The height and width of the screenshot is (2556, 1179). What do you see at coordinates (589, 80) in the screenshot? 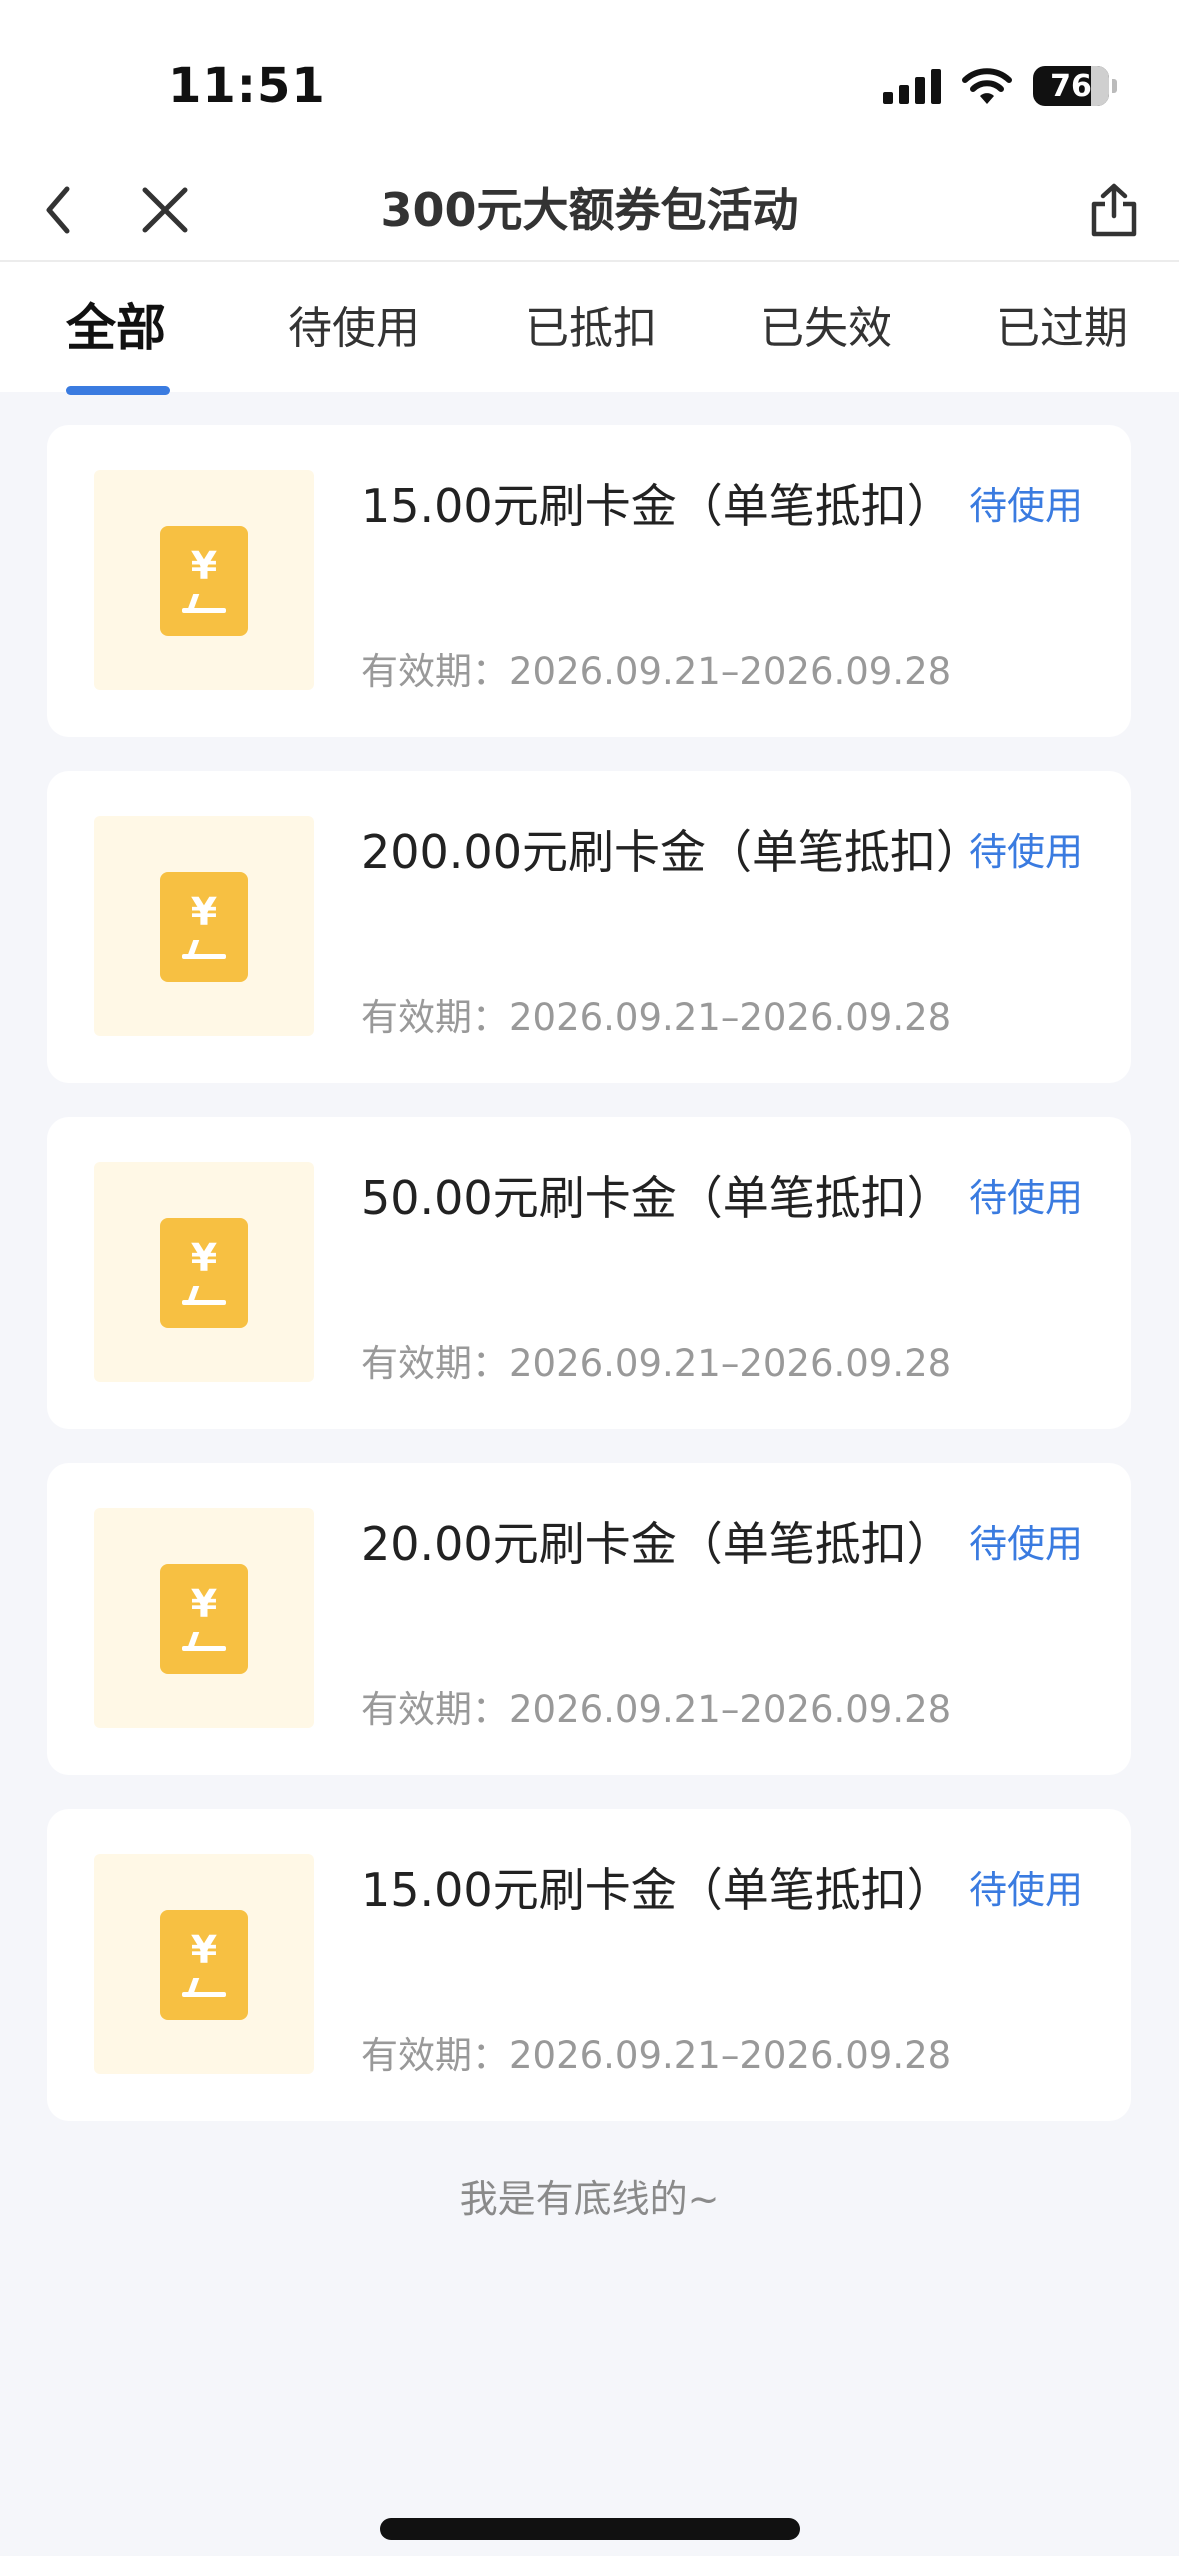
I see `status-bar: 11:51 76` at bounding box center [589, 80].